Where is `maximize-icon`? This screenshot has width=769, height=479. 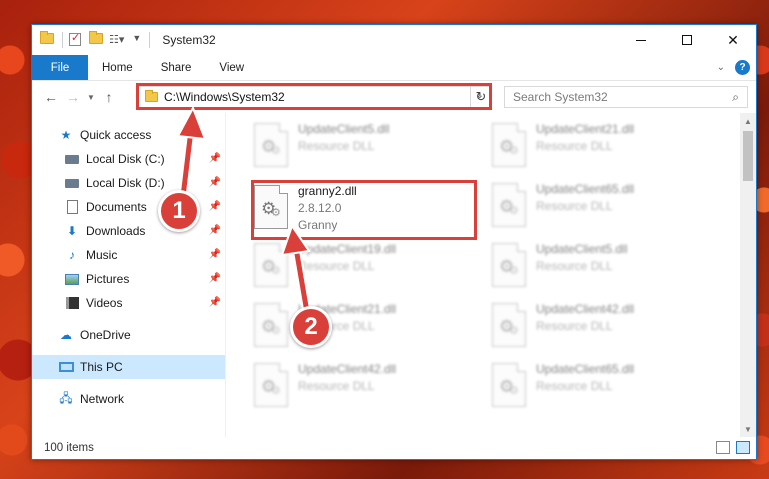 maximize-icon is located at coordinates (687, 40).